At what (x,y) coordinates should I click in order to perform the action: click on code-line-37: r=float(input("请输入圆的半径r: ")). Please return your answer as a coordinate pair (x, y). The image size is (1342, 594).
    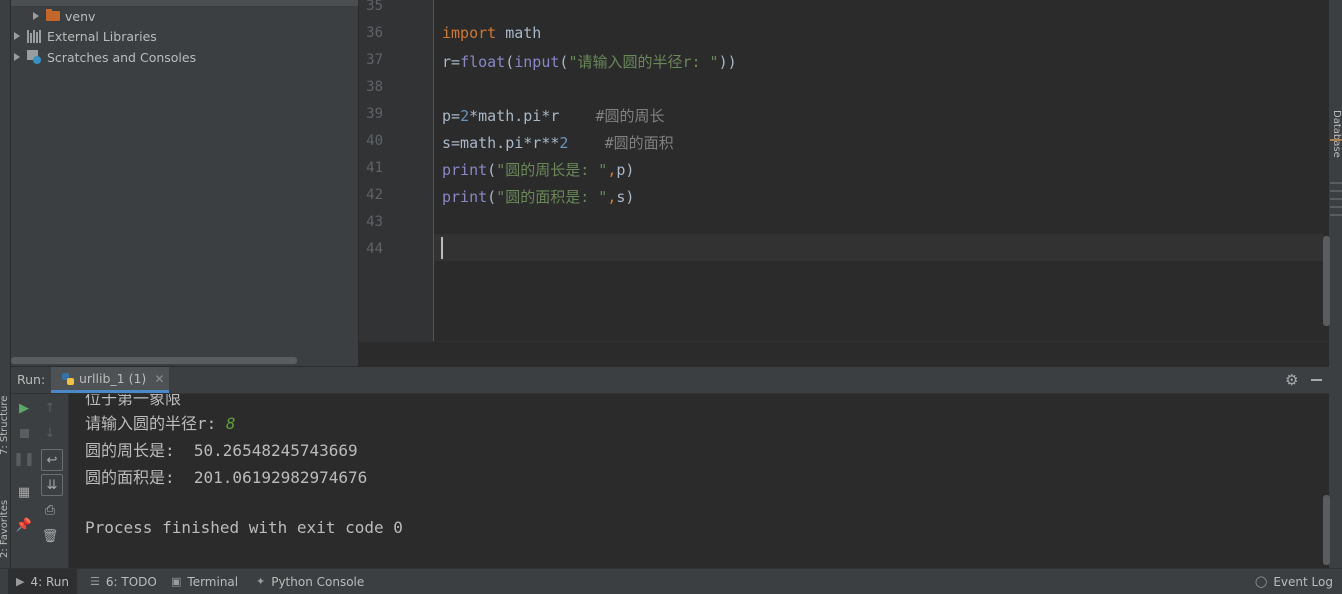
    Looking at the image, I should click on (589, 62).